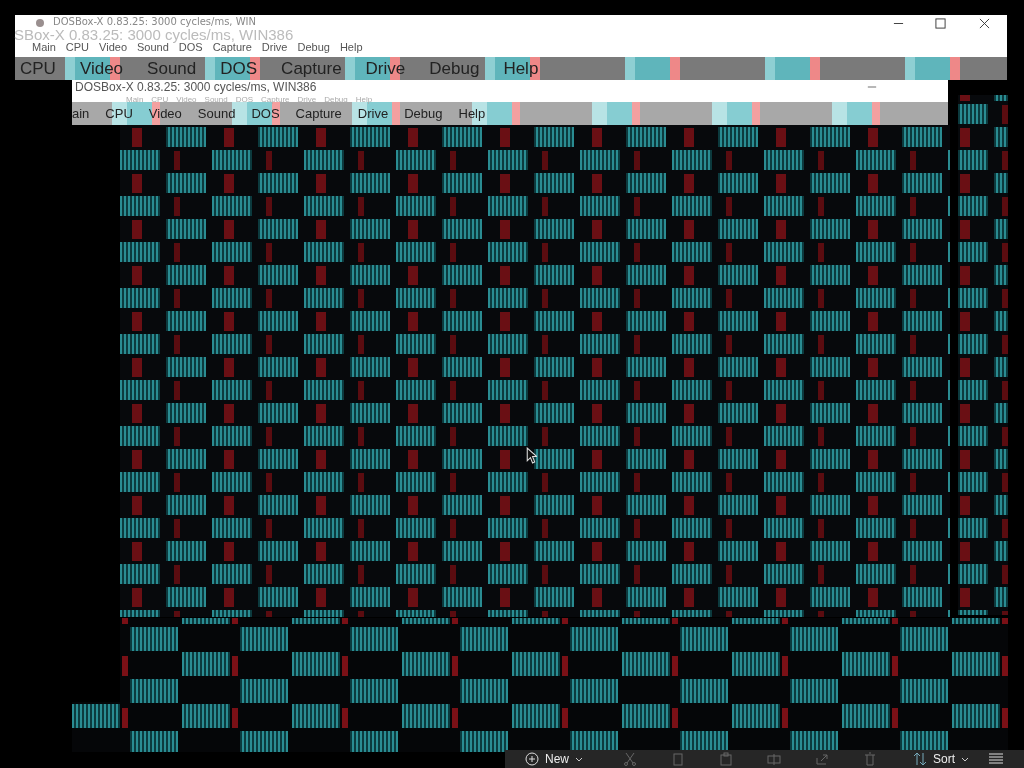 This screenshot has width=1024, height=768. Describe the element at coordinates (996, 759) in the screenshot. I see `menu-icon` at that location.